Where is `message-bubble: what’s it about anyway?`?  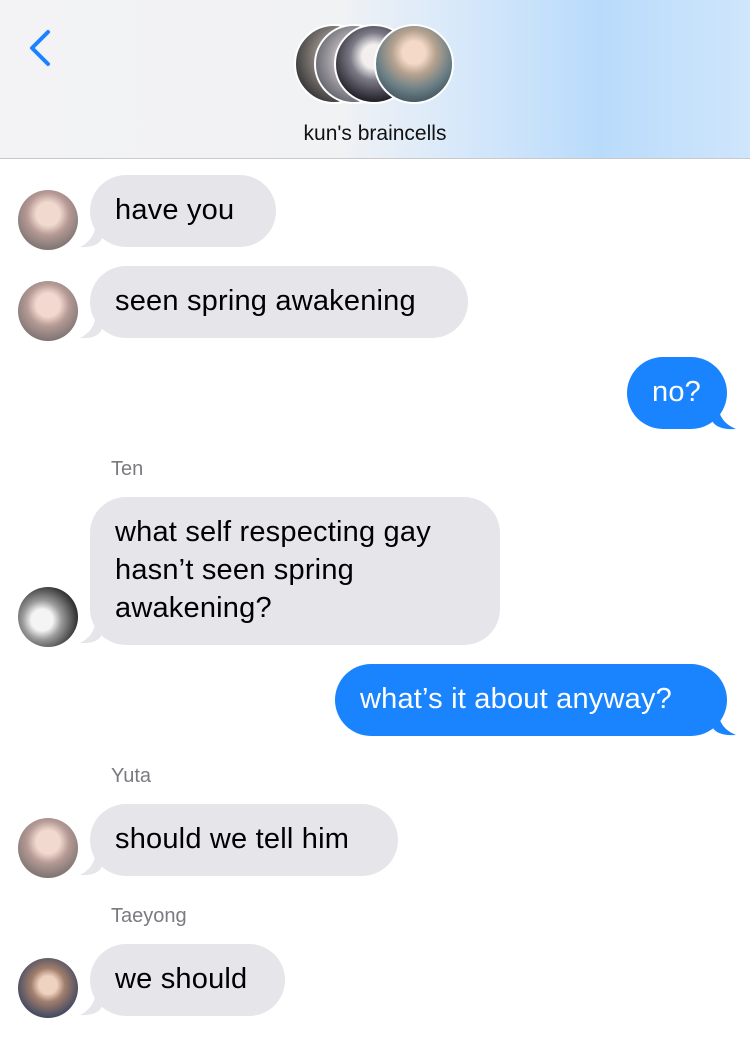 message-bubble: what’s it about anyway? is located at coordinates (531, 700).